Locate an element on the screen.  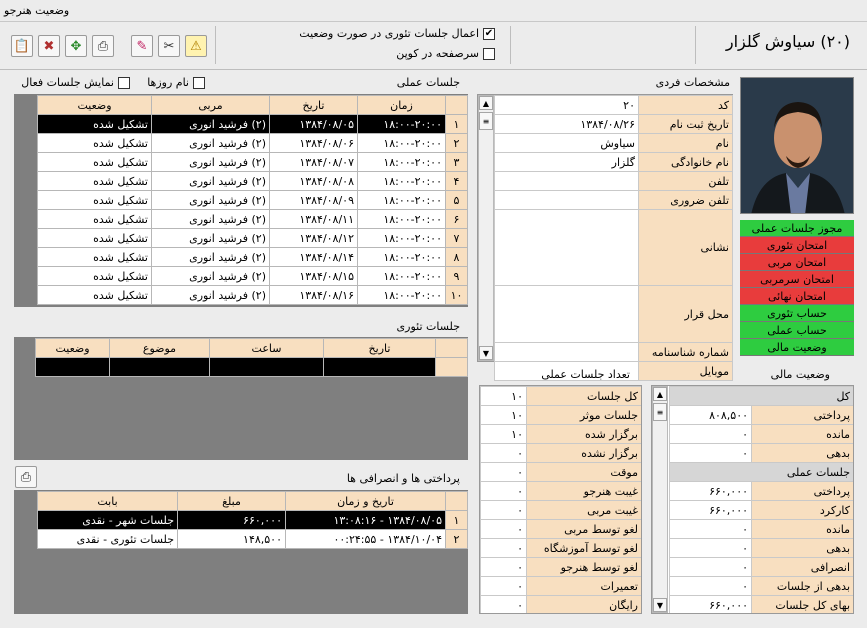
field-label: موبایل is located at coordinates (685, 371).